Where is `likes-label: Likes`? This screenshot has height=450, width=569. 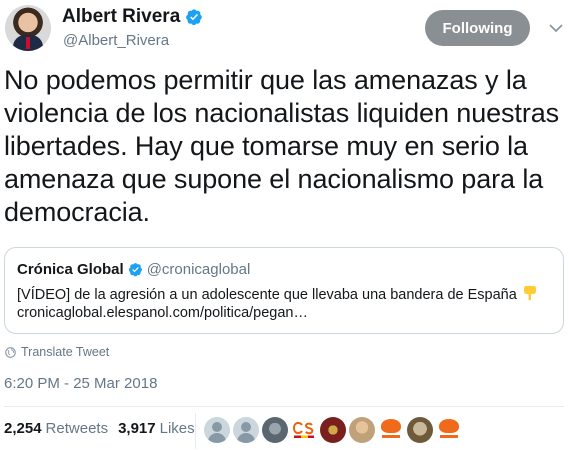 likes-label: Likes is located at coordinates (177, 428).